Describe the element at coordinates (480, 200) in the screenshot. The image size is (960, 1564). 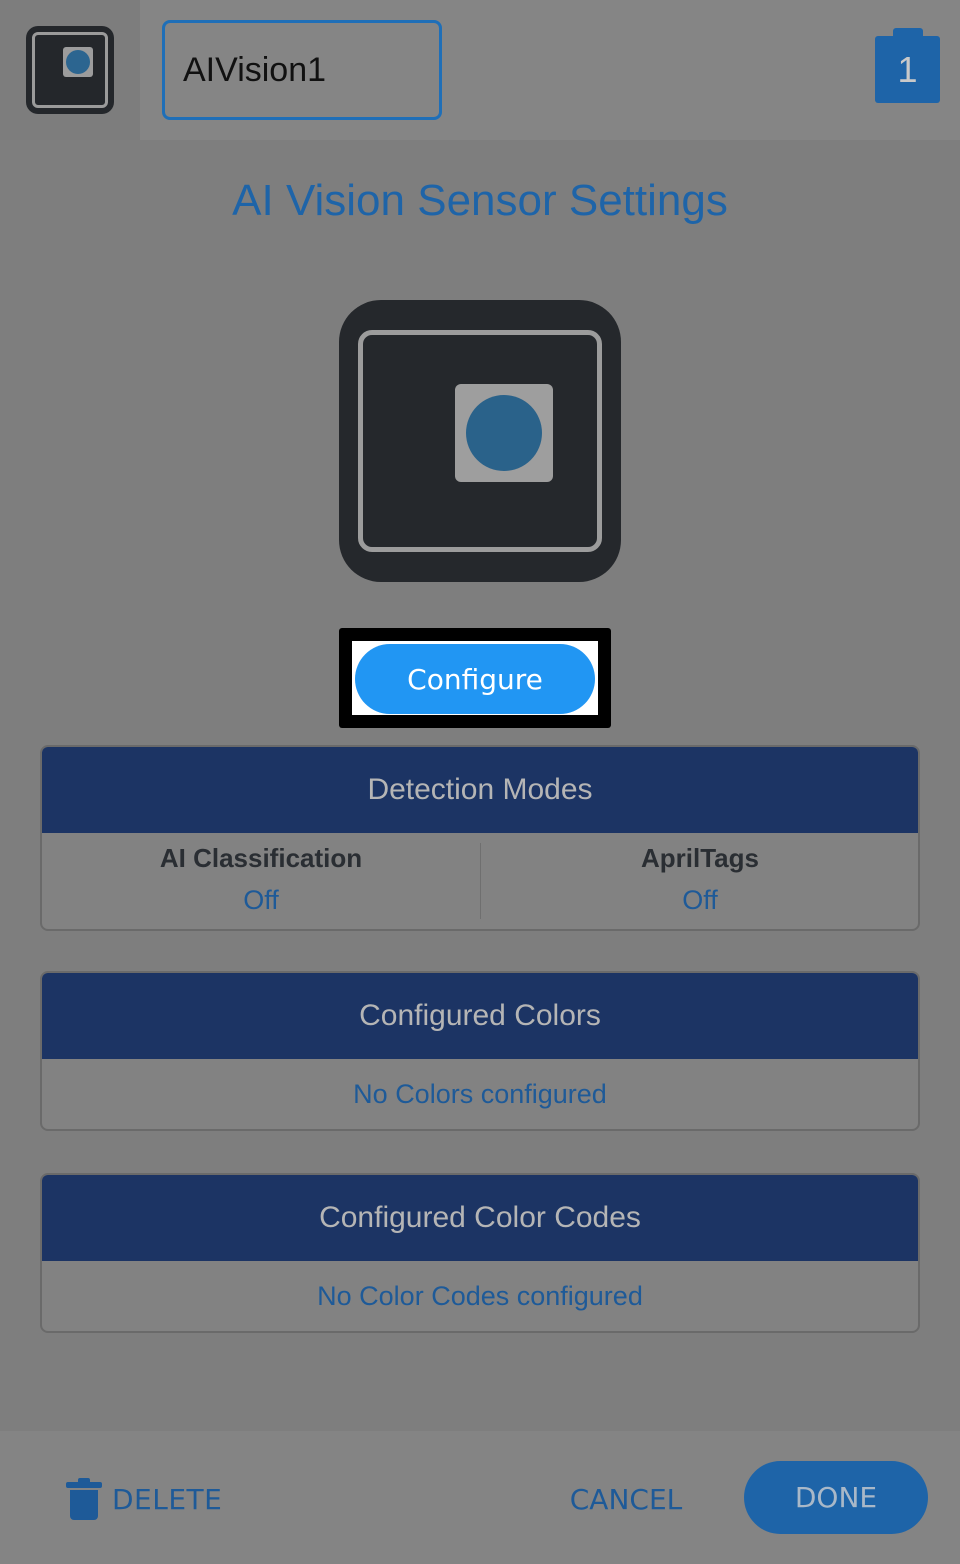
I see `page-title: AI Vision Sensor Settings` at that location.